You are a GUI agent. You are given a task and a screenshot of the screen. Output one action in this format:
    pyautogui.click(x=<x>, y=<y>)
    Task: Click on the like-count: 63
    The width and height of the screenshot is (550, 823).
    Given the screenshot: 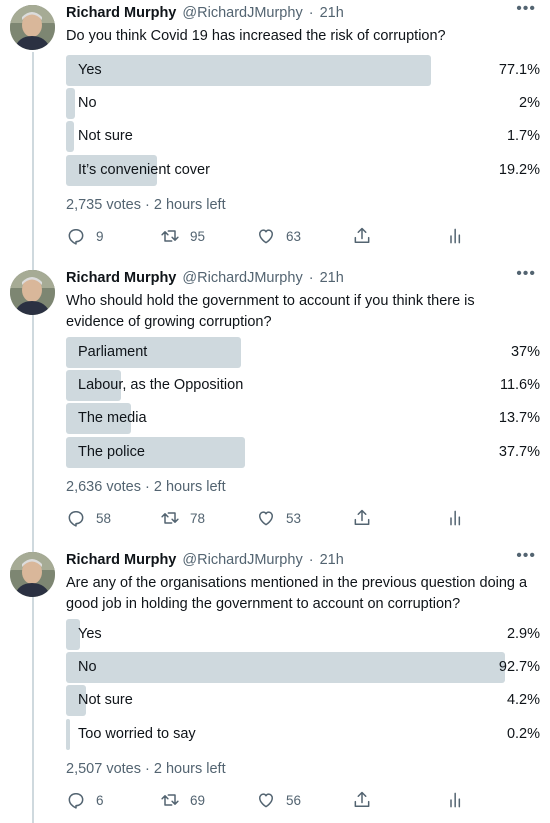 What is the action you would take?
    pyautogui.click(x=294, y=236)
    